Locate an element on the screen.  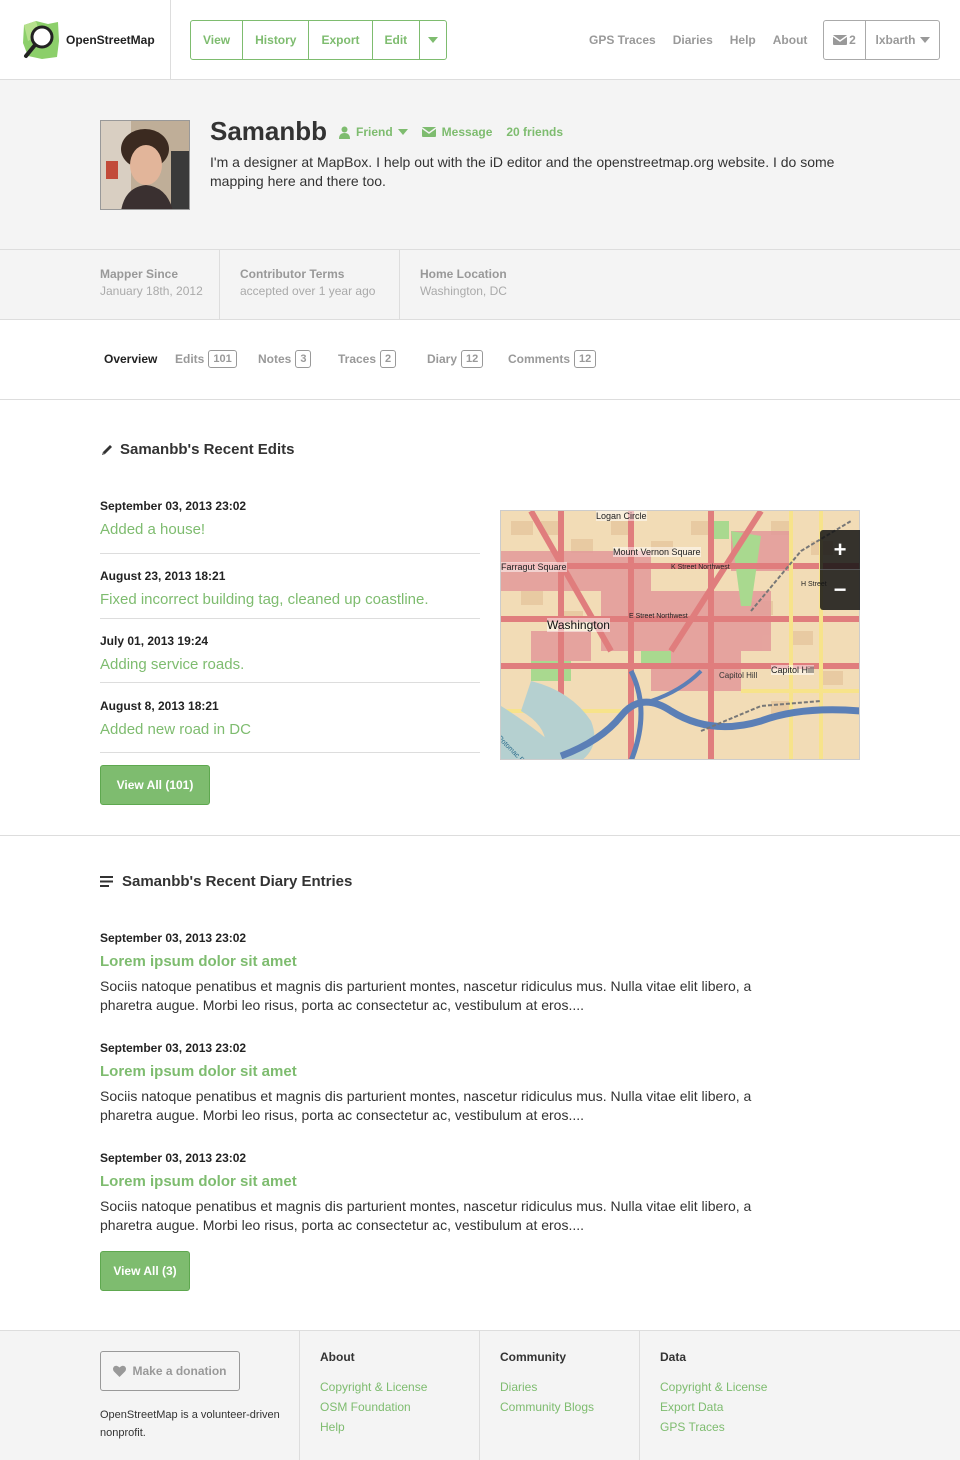
export-button: Export is located at coordinates (341, 40).